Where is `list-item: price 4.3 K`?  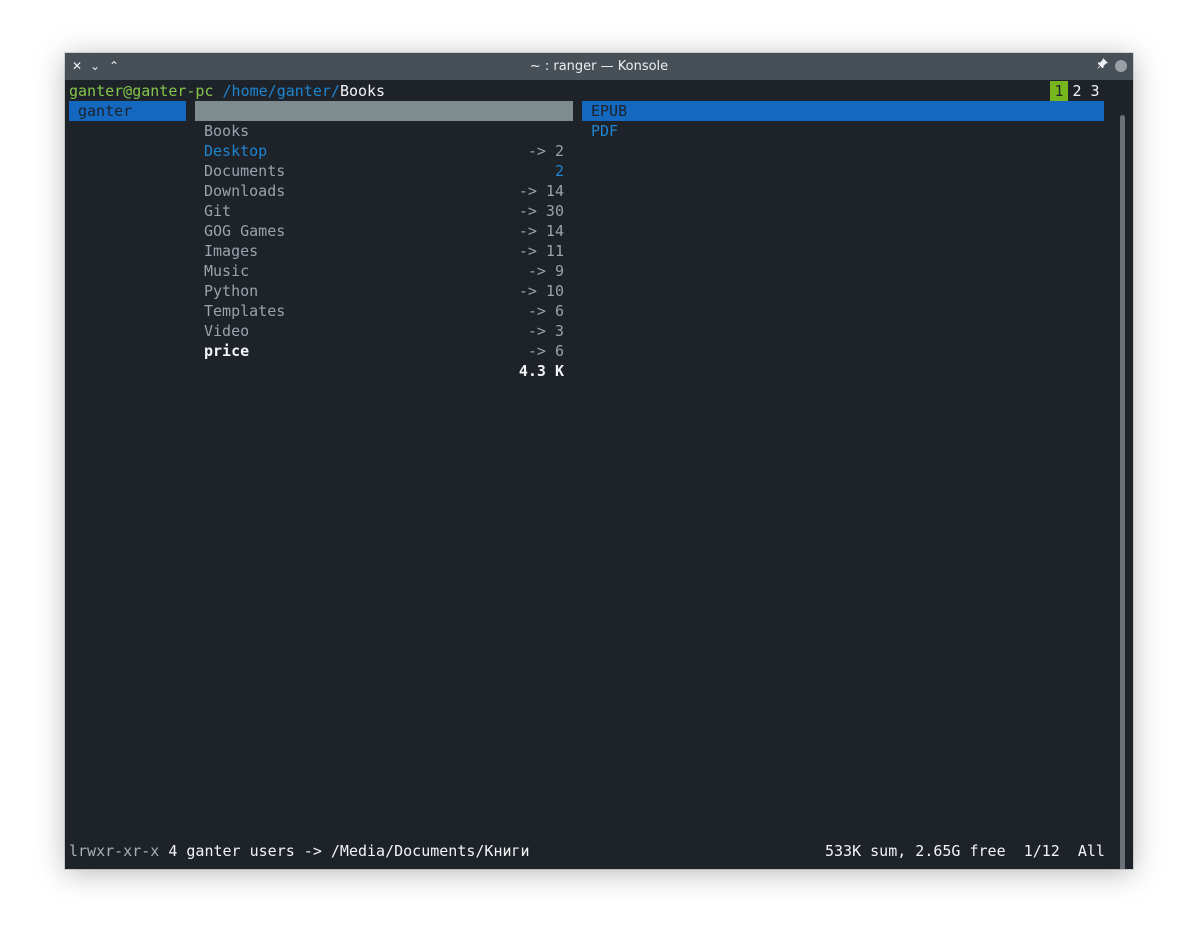
list-item: price 4.3 K is located at coordinates (384, 350).